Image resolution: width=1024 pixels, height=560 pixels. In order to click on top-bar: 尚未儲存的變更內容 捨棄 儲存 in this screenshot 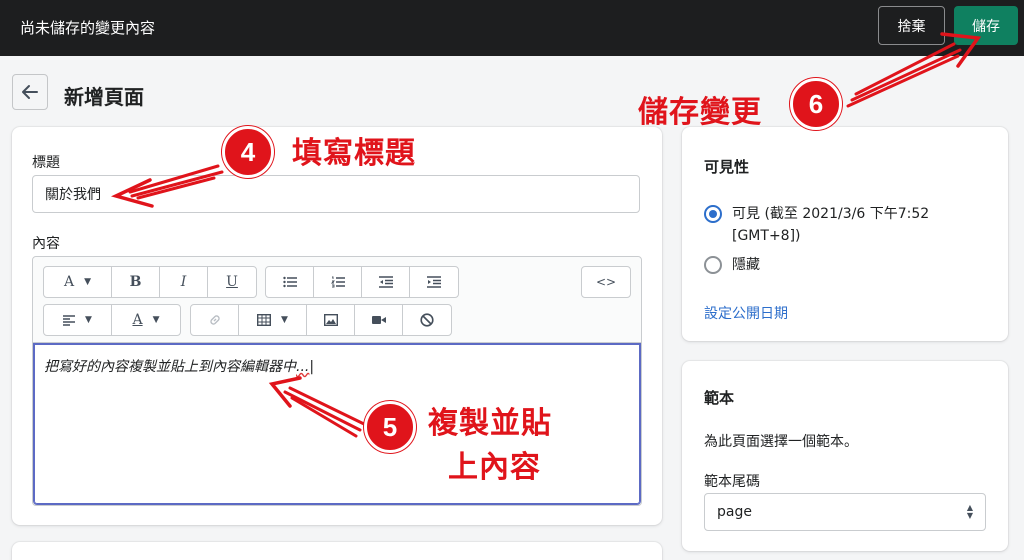, I will do `click(512, 28)`.